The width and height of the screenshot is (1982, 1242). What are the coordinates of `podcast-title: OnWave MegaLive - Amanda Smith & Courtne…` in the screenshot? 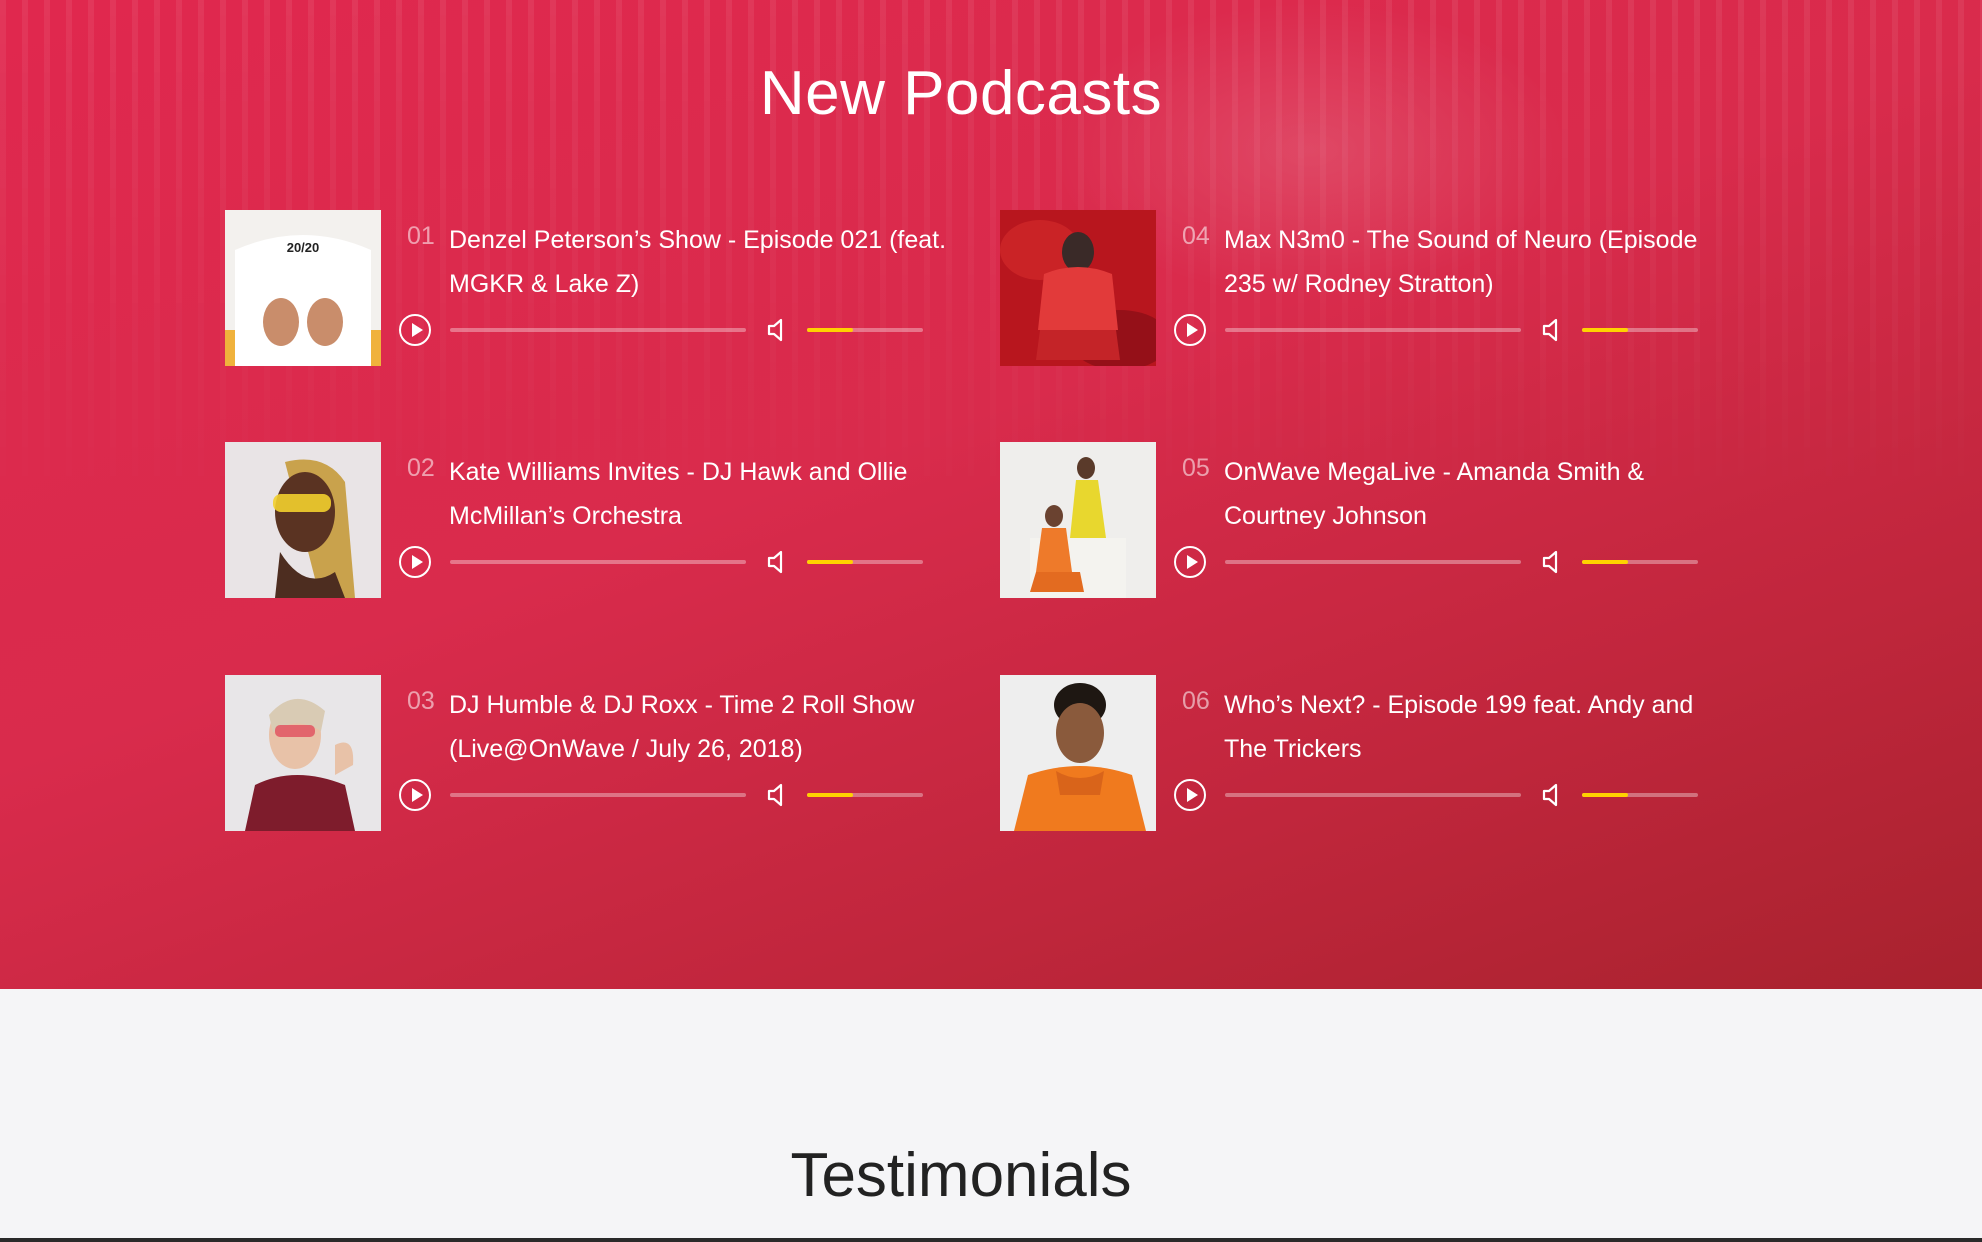 It's located at (1474, 494).